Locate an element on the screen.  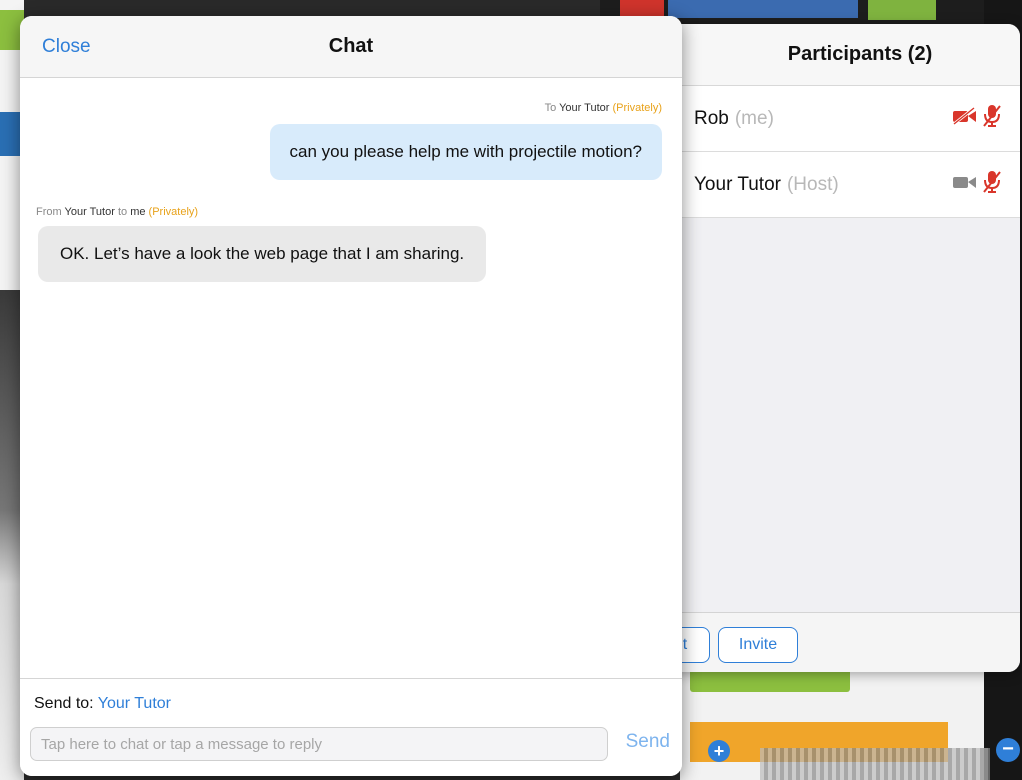
chat-composer: Send to: Your Tutor Send is located at coordinates (351, 727).